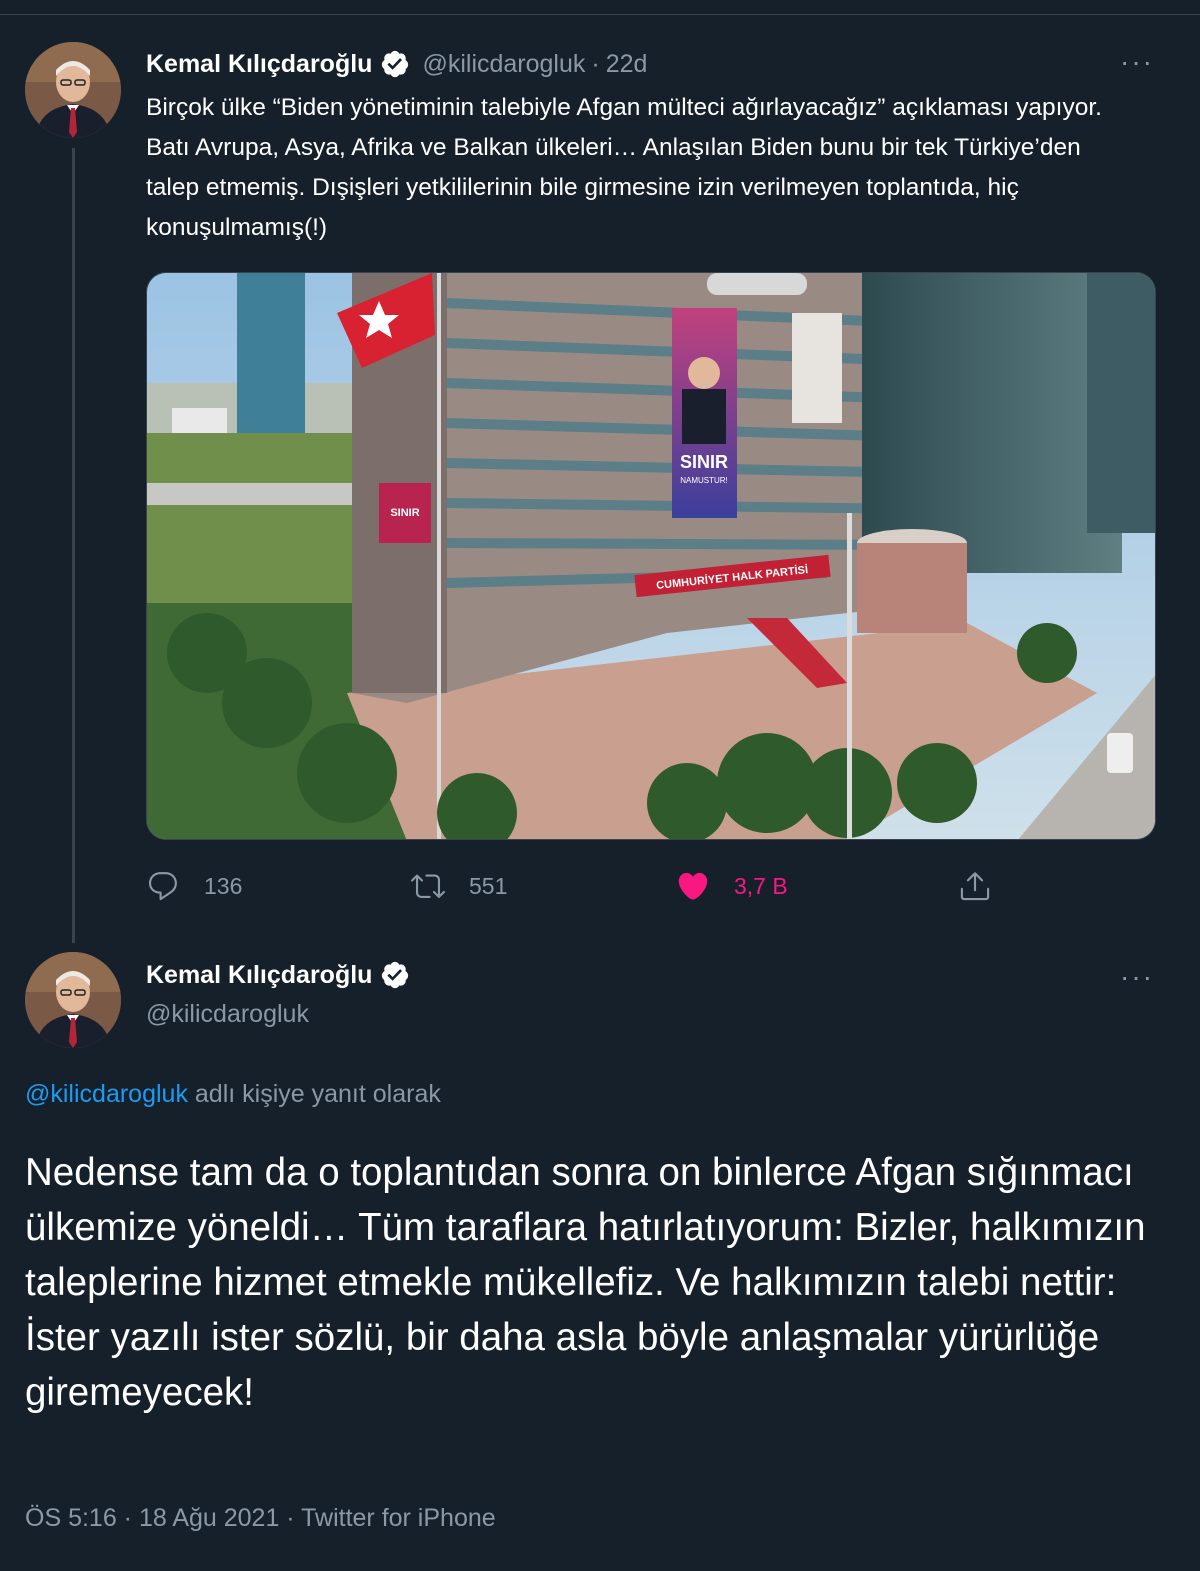  What do you see at coordinates (428, 886) in the screenshot?
I see `retweet-icon` at bounding box center [428, 886].